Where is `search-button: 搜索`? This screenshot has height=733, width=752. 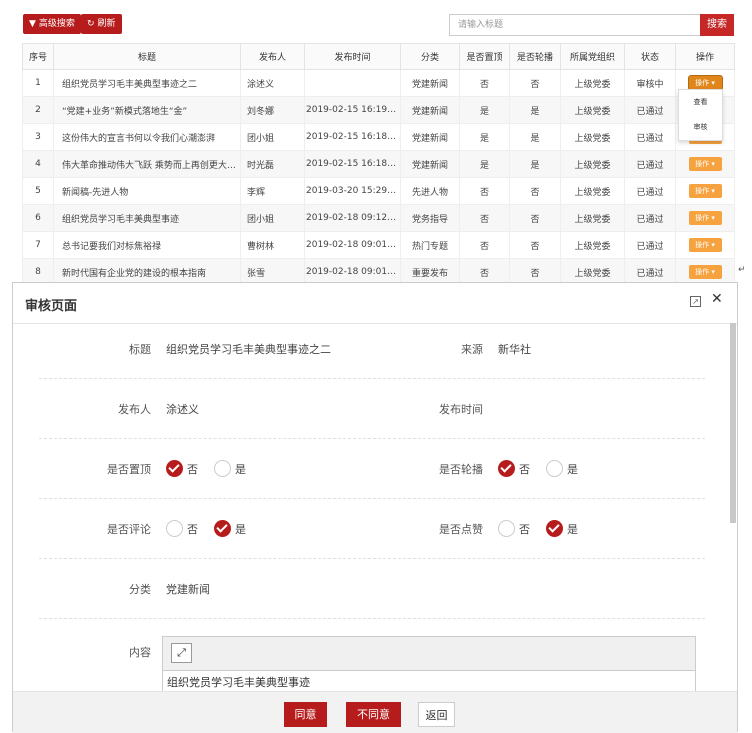 search-button: 搜索 is located at coordinates (717, 25).